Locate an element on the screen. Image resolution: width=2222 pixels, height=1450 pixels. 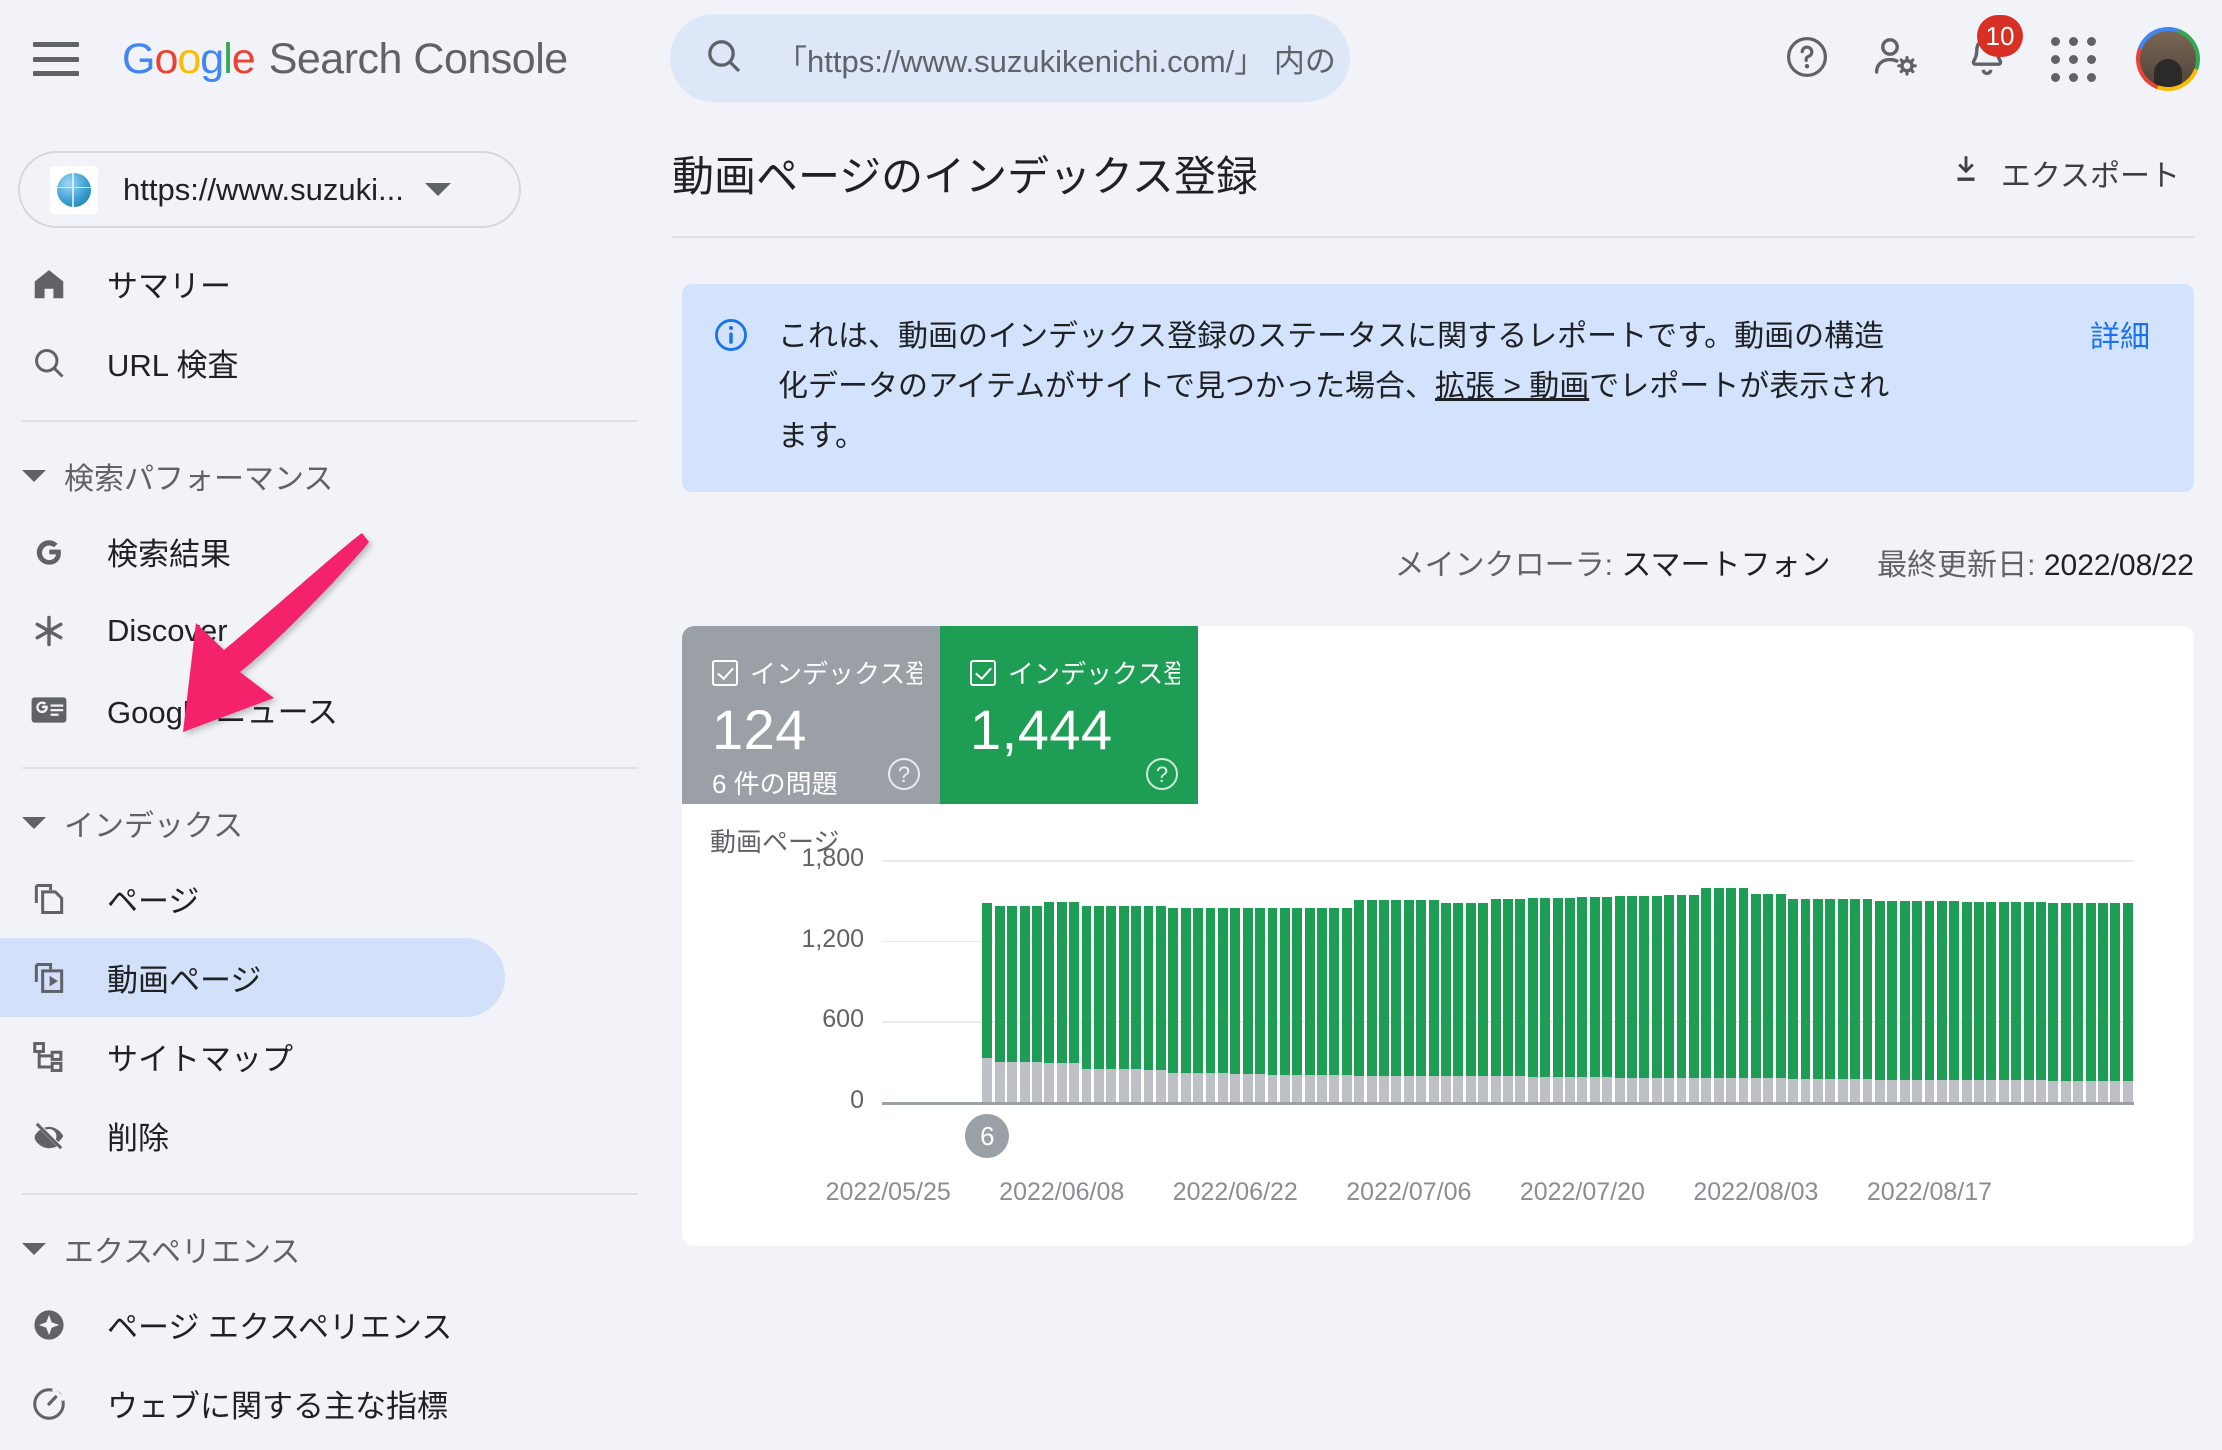
bell-icon: 10 is located at coordinates (1993, 50).